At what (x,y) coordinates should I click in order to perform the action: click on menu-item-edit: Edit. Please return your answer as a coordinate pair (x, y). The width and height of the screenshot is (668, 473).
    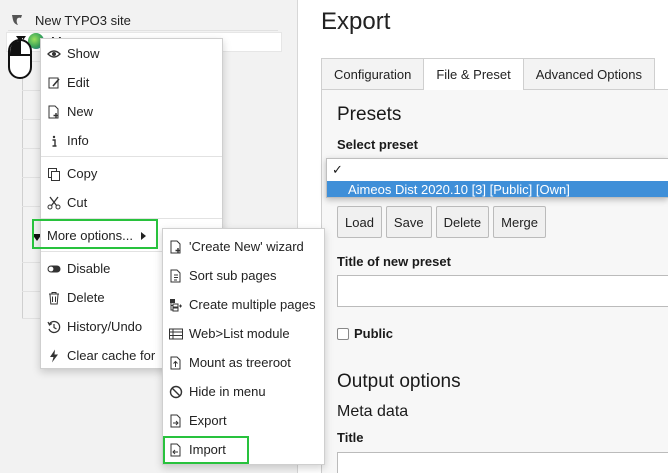
    Looking at the image, I should click on (131, 82).